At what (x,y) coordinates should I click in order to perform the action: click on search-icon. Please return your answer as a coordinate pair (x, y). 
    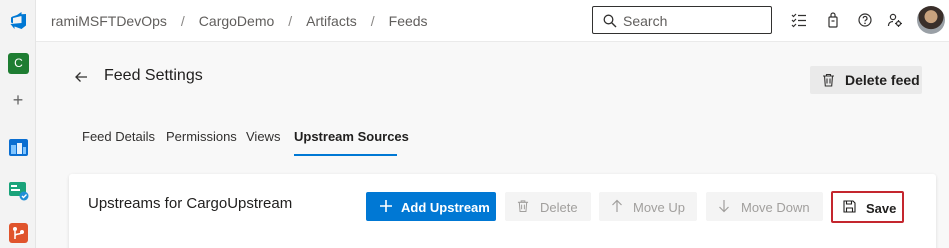
    Looking at the image, I should click on (610, 21).